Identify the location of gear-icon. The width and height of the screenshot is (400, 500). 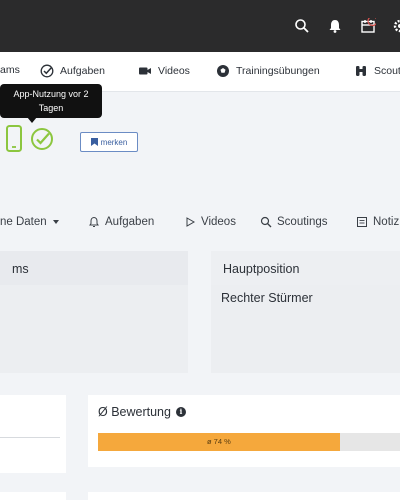
(396, 26).